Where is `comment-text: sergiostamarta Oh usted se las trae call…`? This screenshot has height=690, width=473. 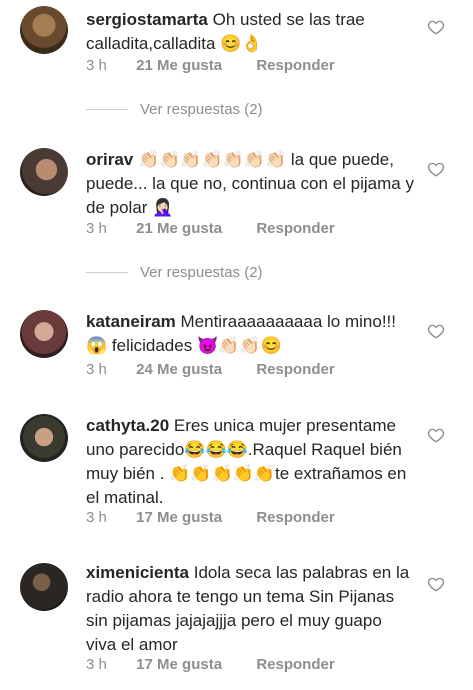 comment-text: sergiostamarta Oh usted se las trae call… is located at coordinates (251, 32).